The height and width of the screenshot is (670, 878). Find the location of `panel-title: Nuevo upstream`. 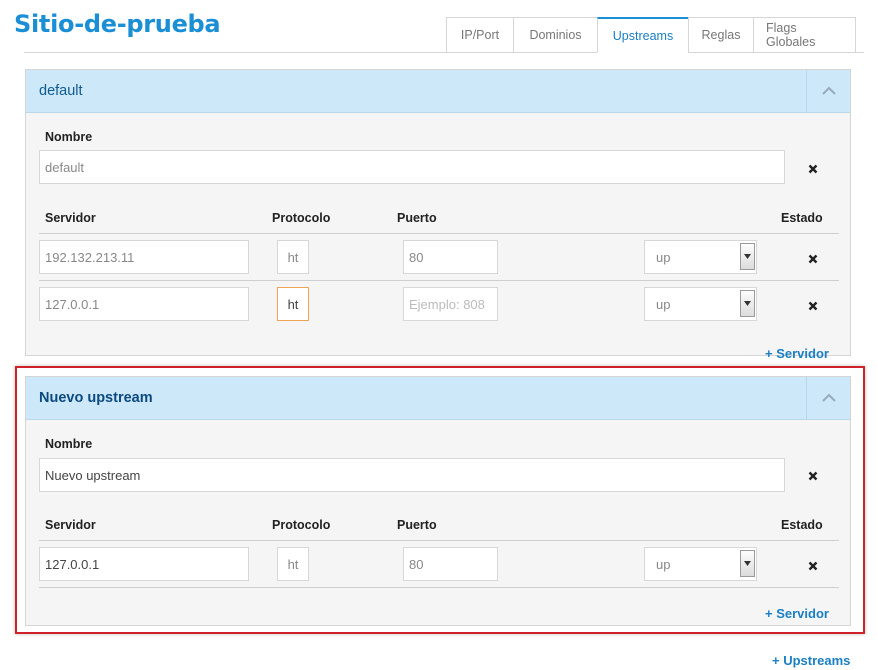

panel-title: Nuevo upstream is located at coordinates (96, 398).